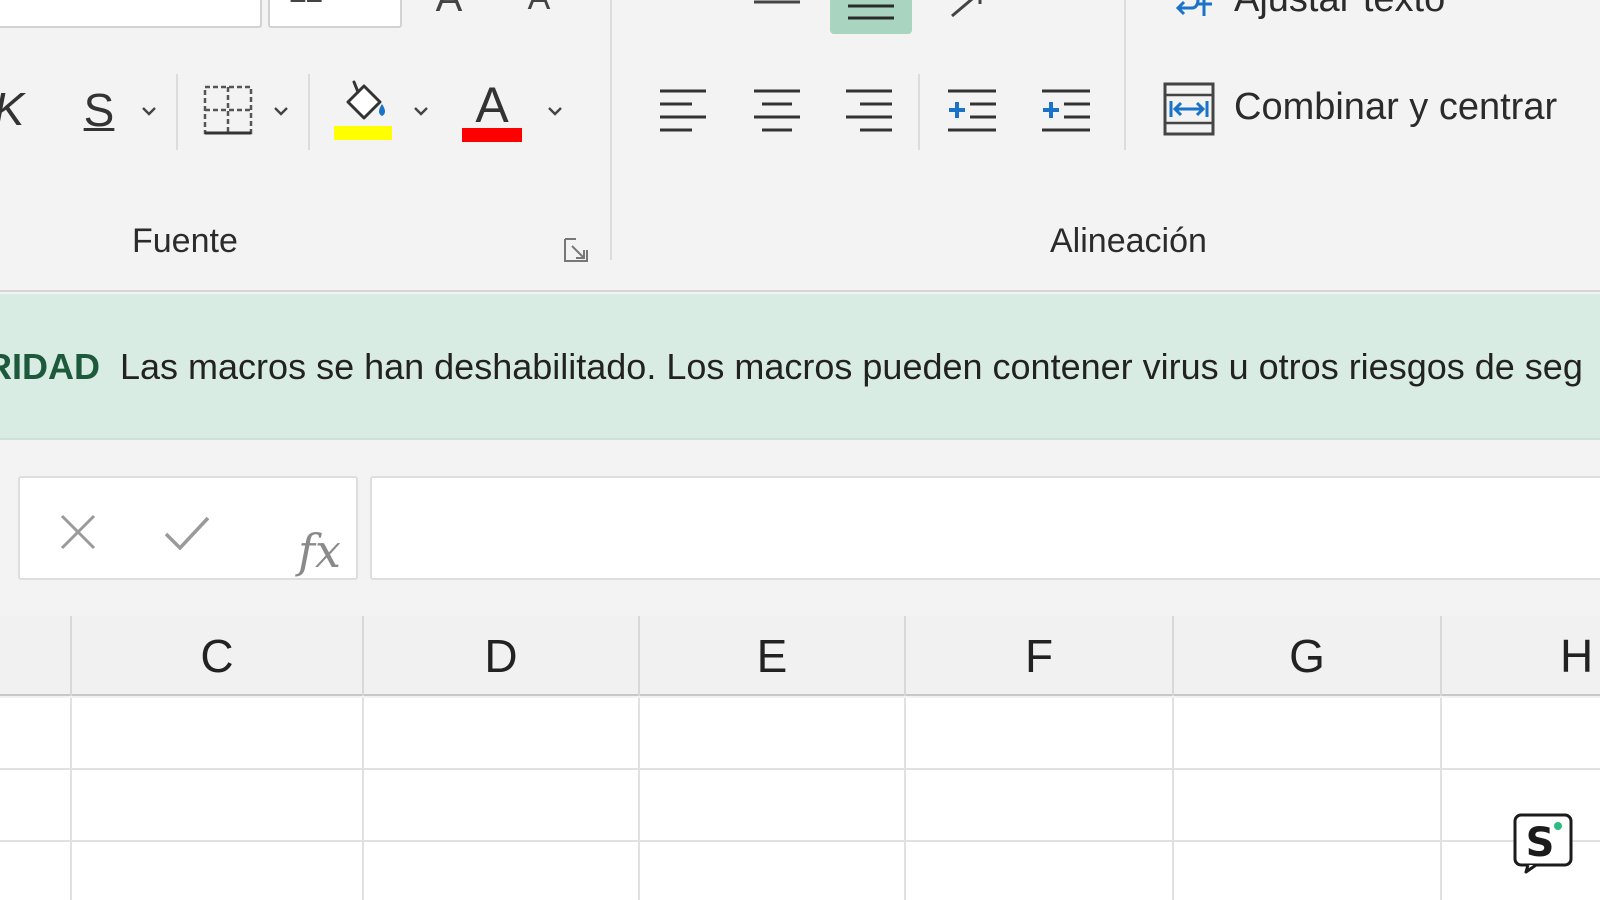 Image resolution: width=1600 pixels, height=900 pixels. I want to click on italic-icon: K, so click(12, 109).